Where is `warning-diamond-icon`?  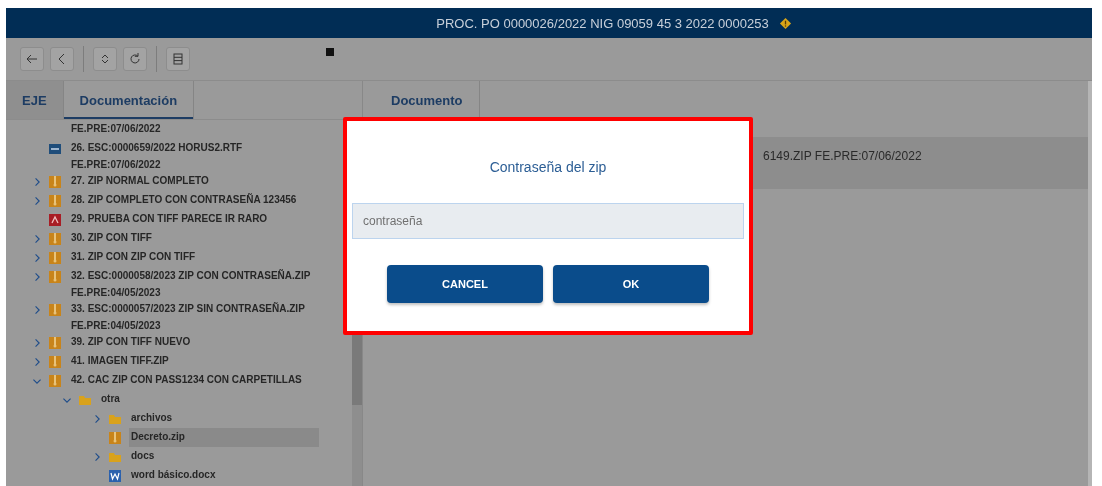 warning-diamond-icon is located at coordinates (785, 23).